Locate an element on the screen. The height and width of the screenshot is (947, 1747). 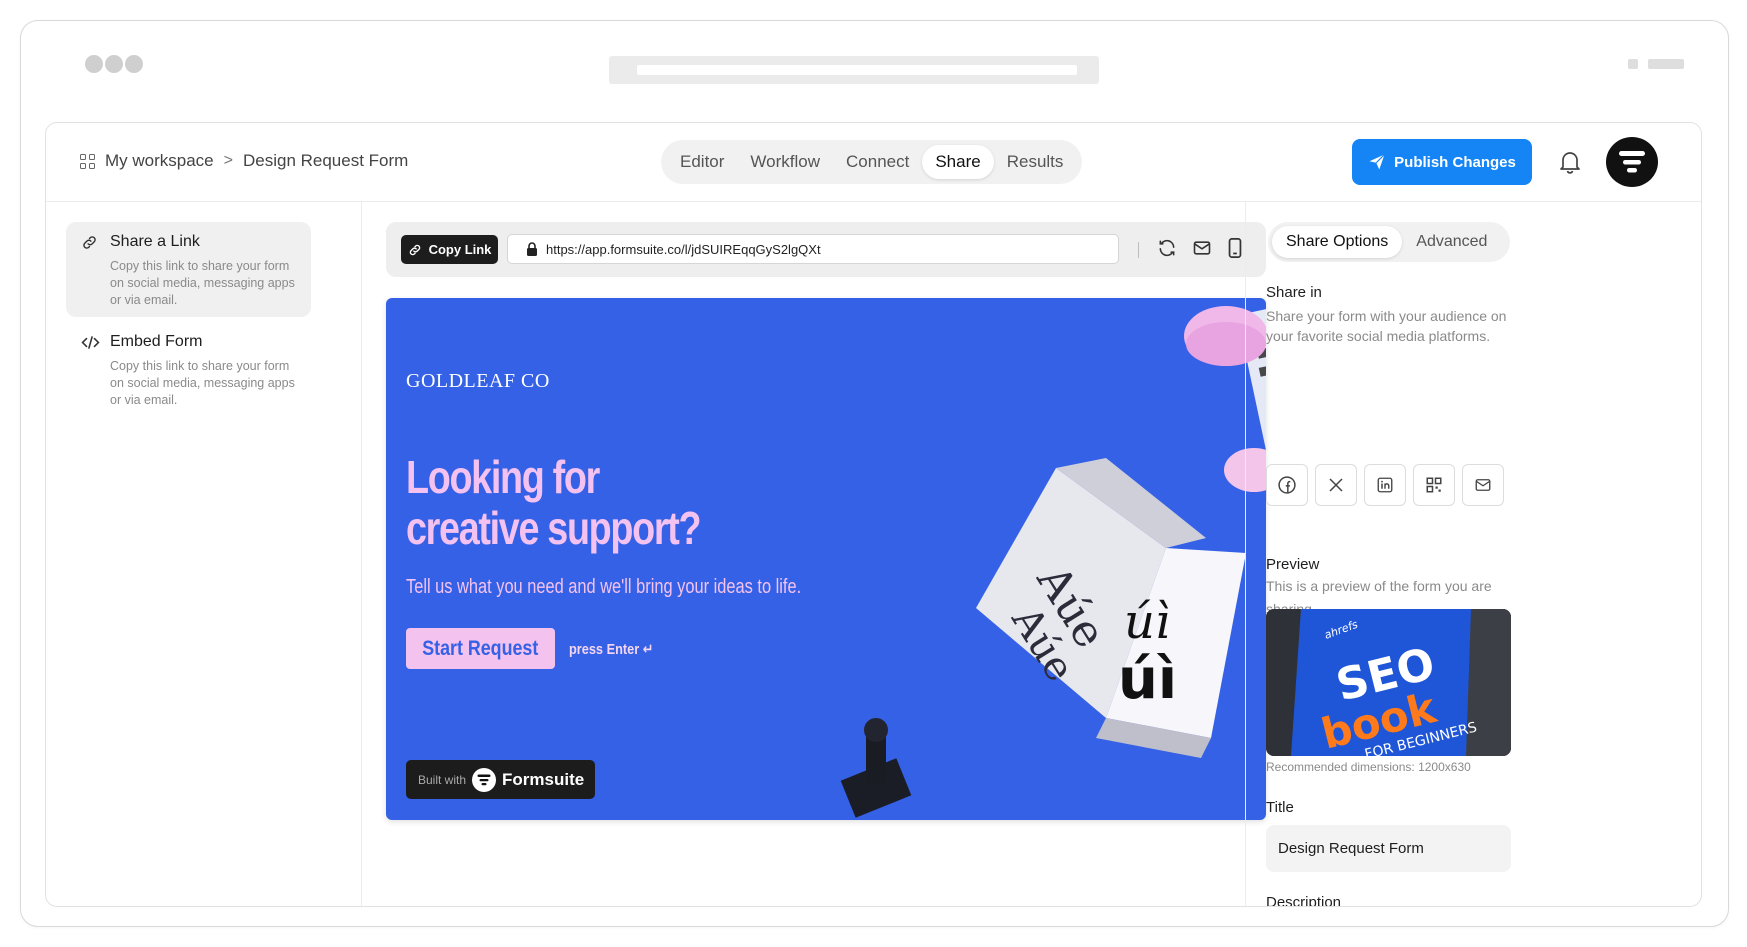
qr-code-button is located at coordinates (1434, 485).